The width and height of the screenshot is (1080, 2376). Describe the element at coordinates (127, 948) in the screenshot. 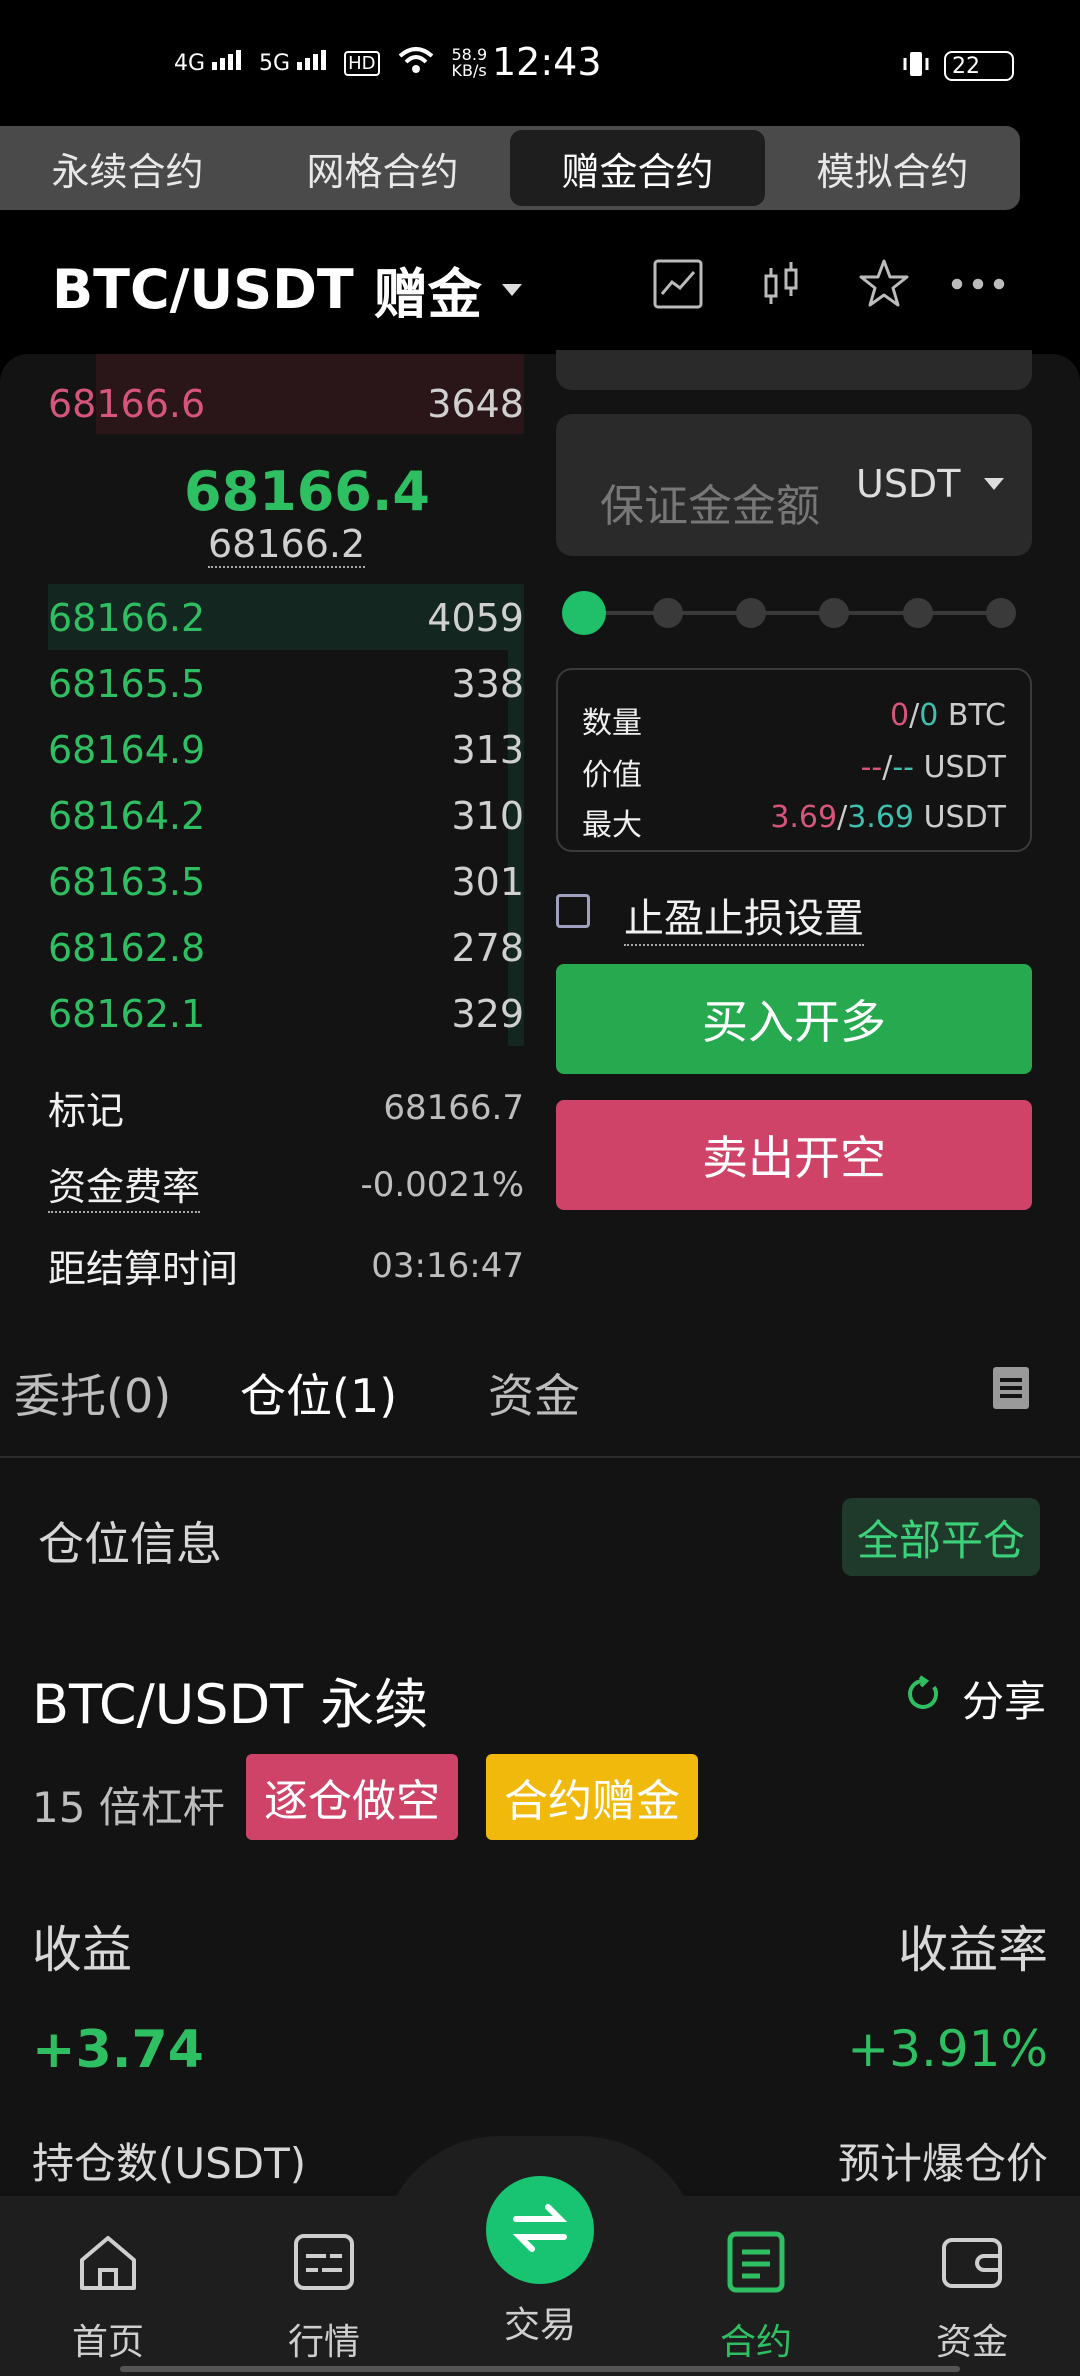

I see `bid-price: 68162.8` at that location.